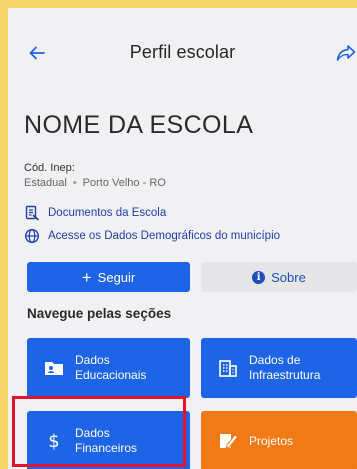  I want to click on building-icon, so click(228, 368).